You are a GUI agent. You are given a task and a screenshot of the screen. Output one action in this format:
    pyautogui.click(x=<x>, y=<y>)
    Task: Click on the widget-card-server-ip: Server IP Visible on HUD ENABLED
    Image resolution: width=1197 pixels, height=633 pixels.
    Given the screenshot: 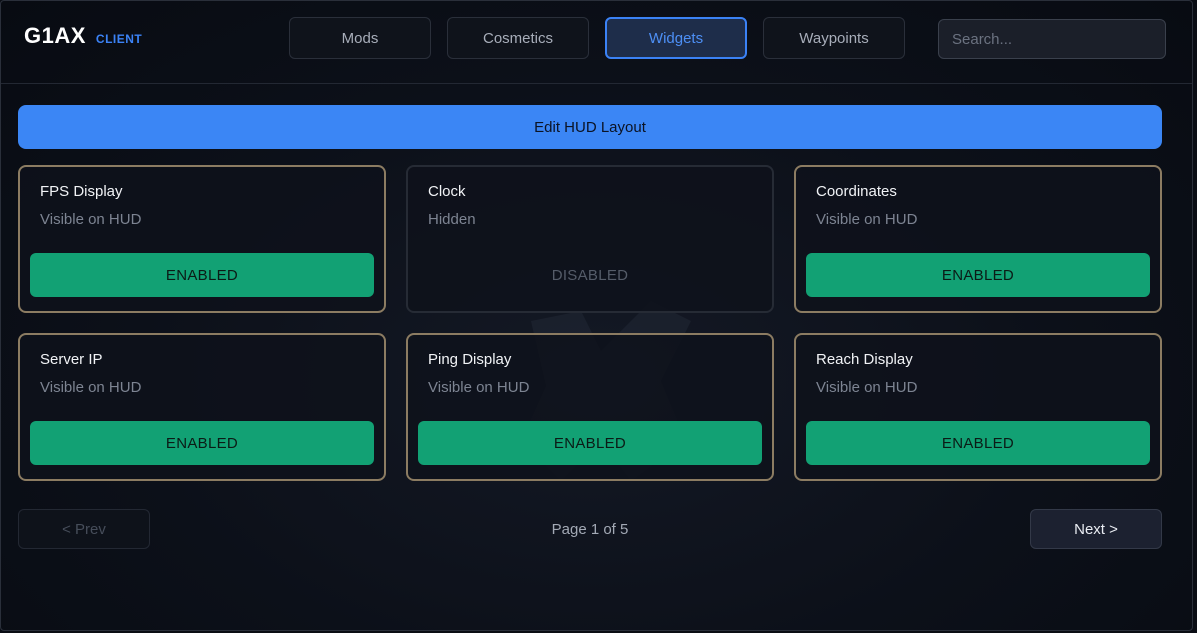 What is the action you would take?
    pyautogui.click(x=202, y=407)
    